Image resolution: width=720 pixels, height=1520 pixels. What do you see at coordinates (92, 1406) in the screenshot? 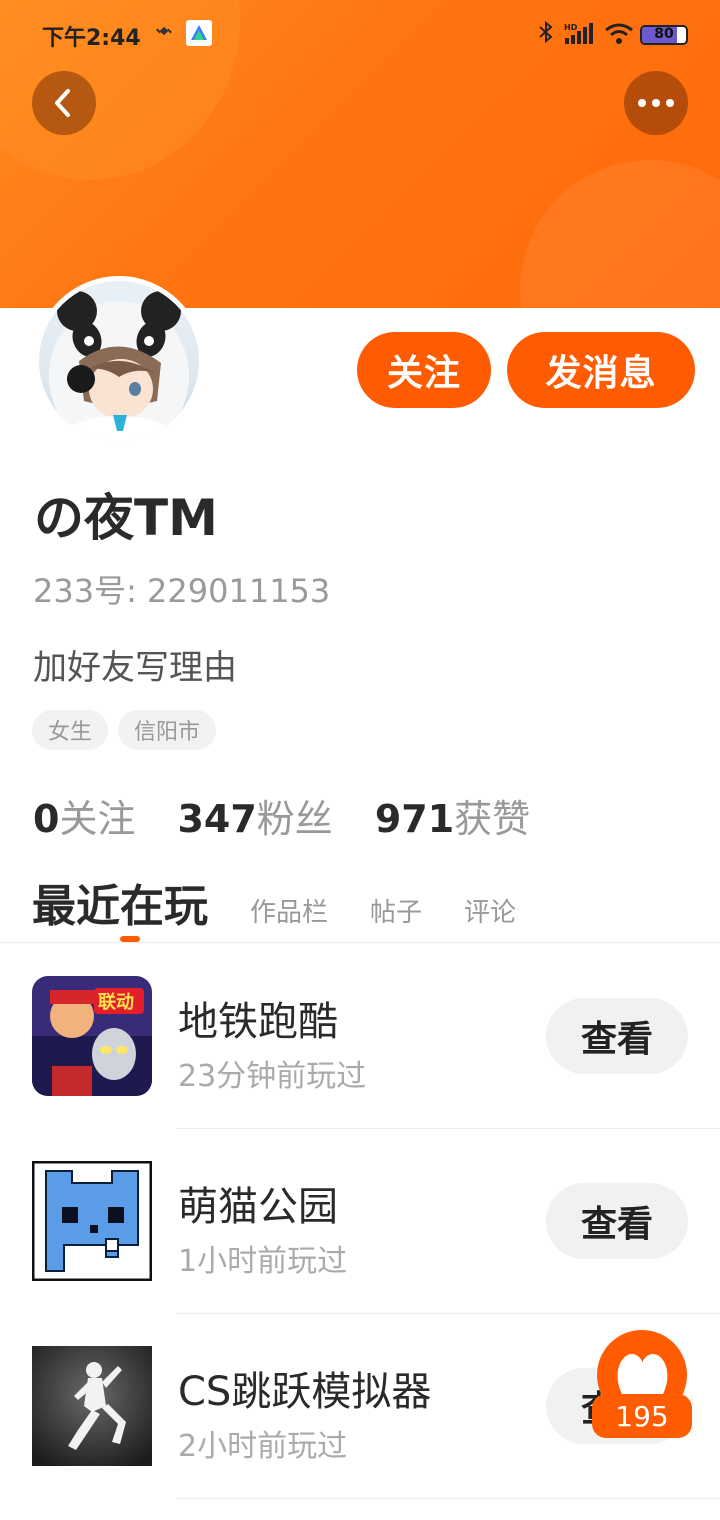
I see `game-icon-cs-jump-simulator` at bounding box center [92, 1406].